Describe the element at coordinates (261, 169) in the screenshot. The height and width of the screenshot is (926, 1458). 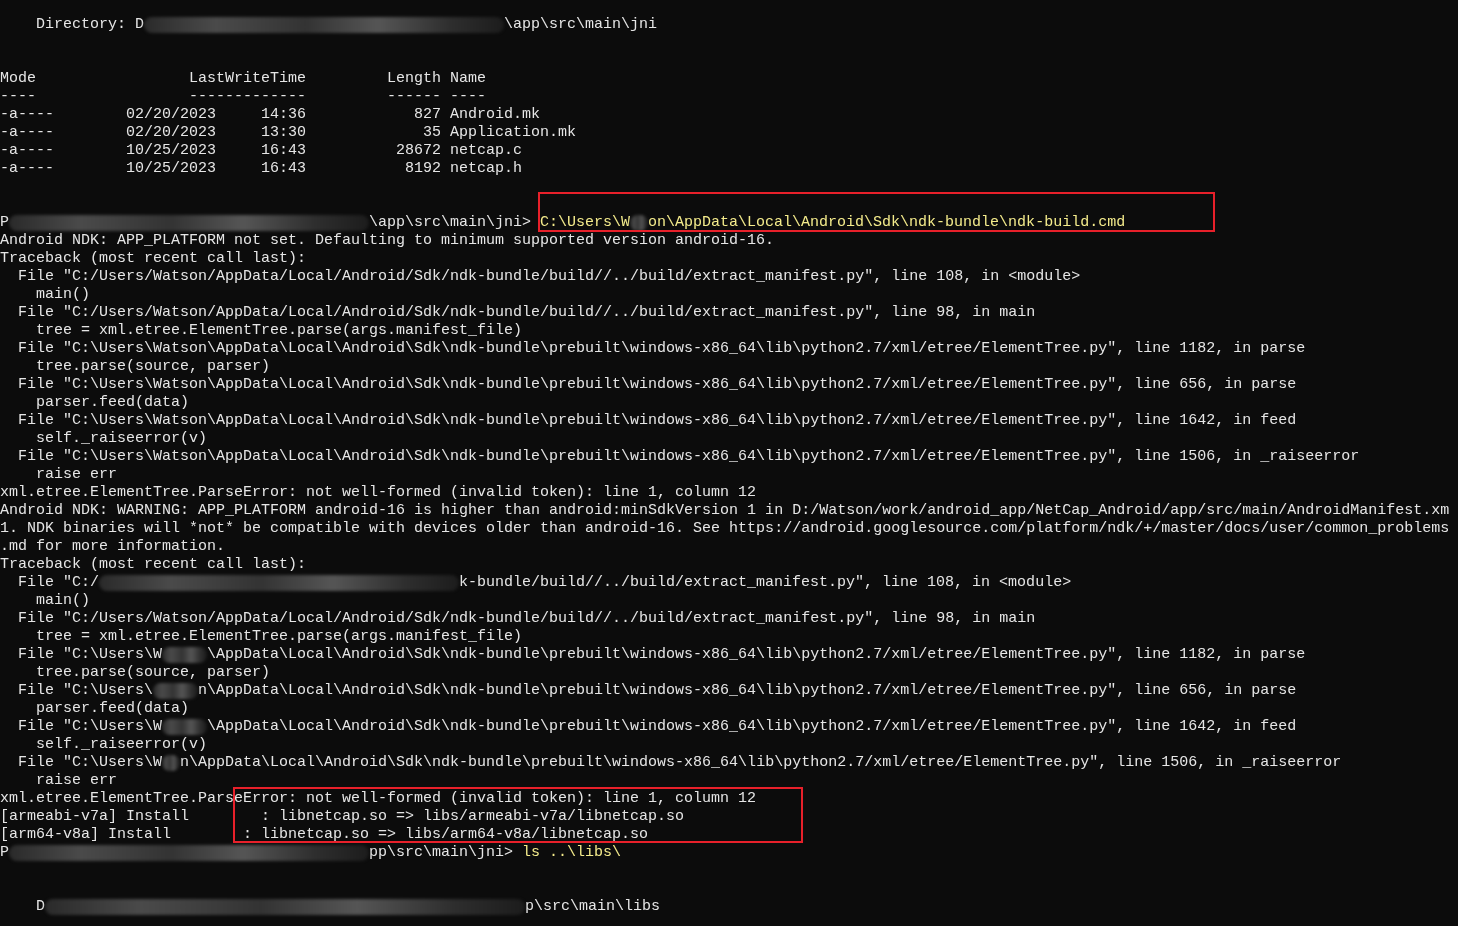
I see `output-text: -a---- 10/25/2023 16:43 8192 netcap.h` at that location.